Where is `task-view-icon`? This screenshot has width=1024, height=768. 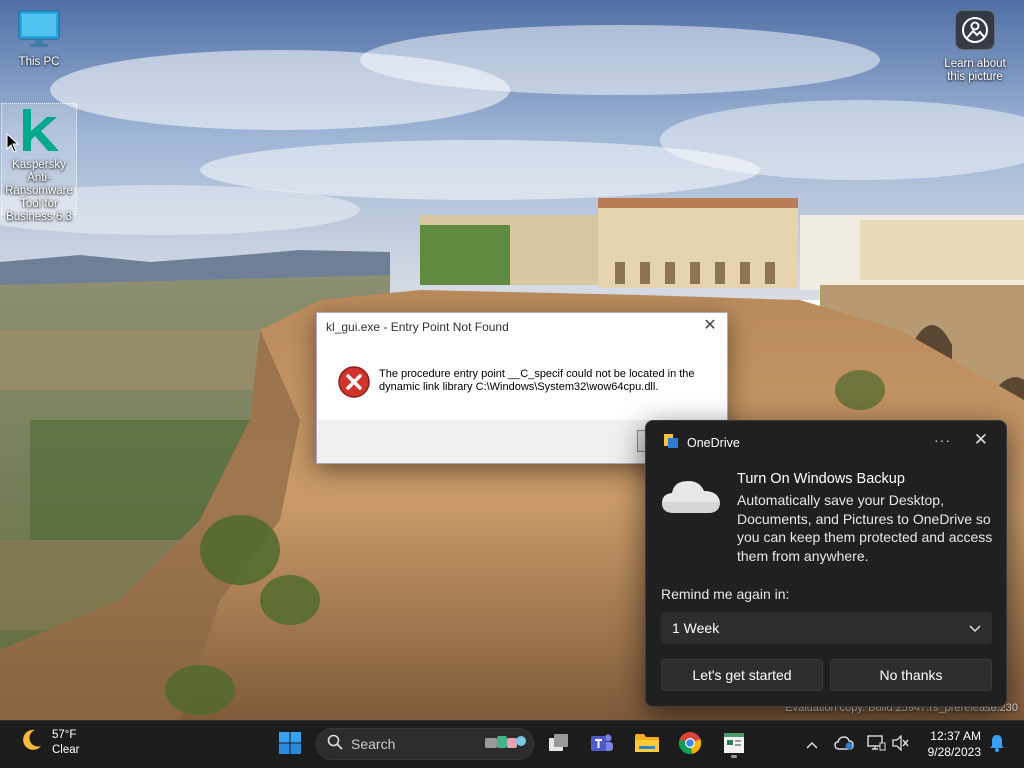
task-view-icon is located at coordinates (559, 745).